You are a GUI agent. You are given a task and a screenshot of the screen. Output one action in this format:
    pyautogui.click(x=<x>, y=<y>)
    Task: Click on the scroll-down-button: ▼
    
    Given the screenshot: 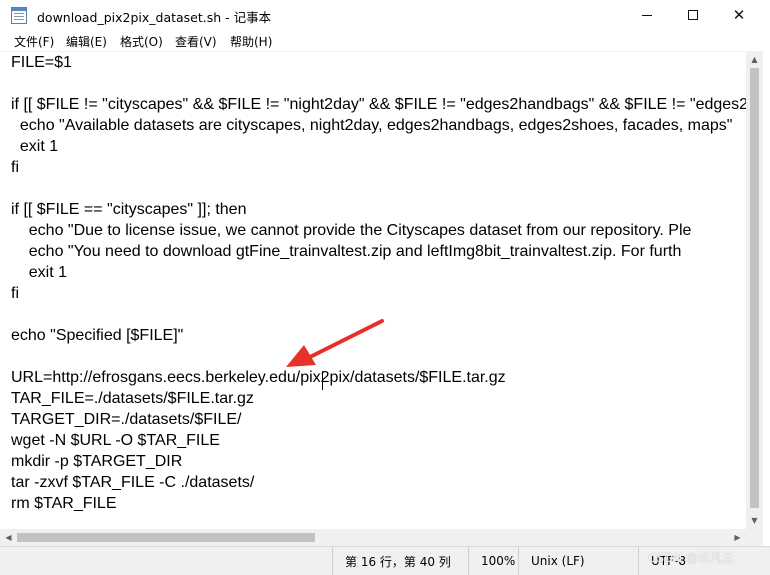 What is the action you would take?
    pyautogui.click(x=754, y=520)
    